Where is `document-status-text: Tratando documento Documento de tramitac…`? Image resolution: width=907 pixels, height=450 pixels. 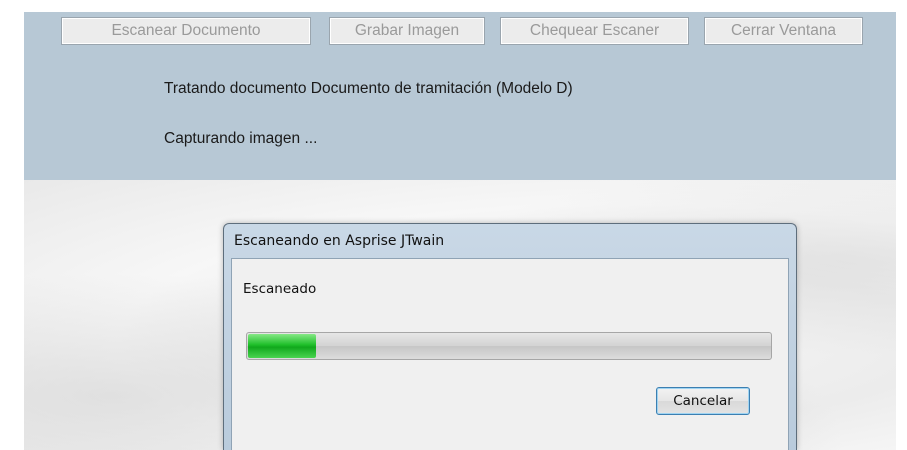 document-status-text: Tratando documento Documento de tramitac… is located at coordinates (368, 88).